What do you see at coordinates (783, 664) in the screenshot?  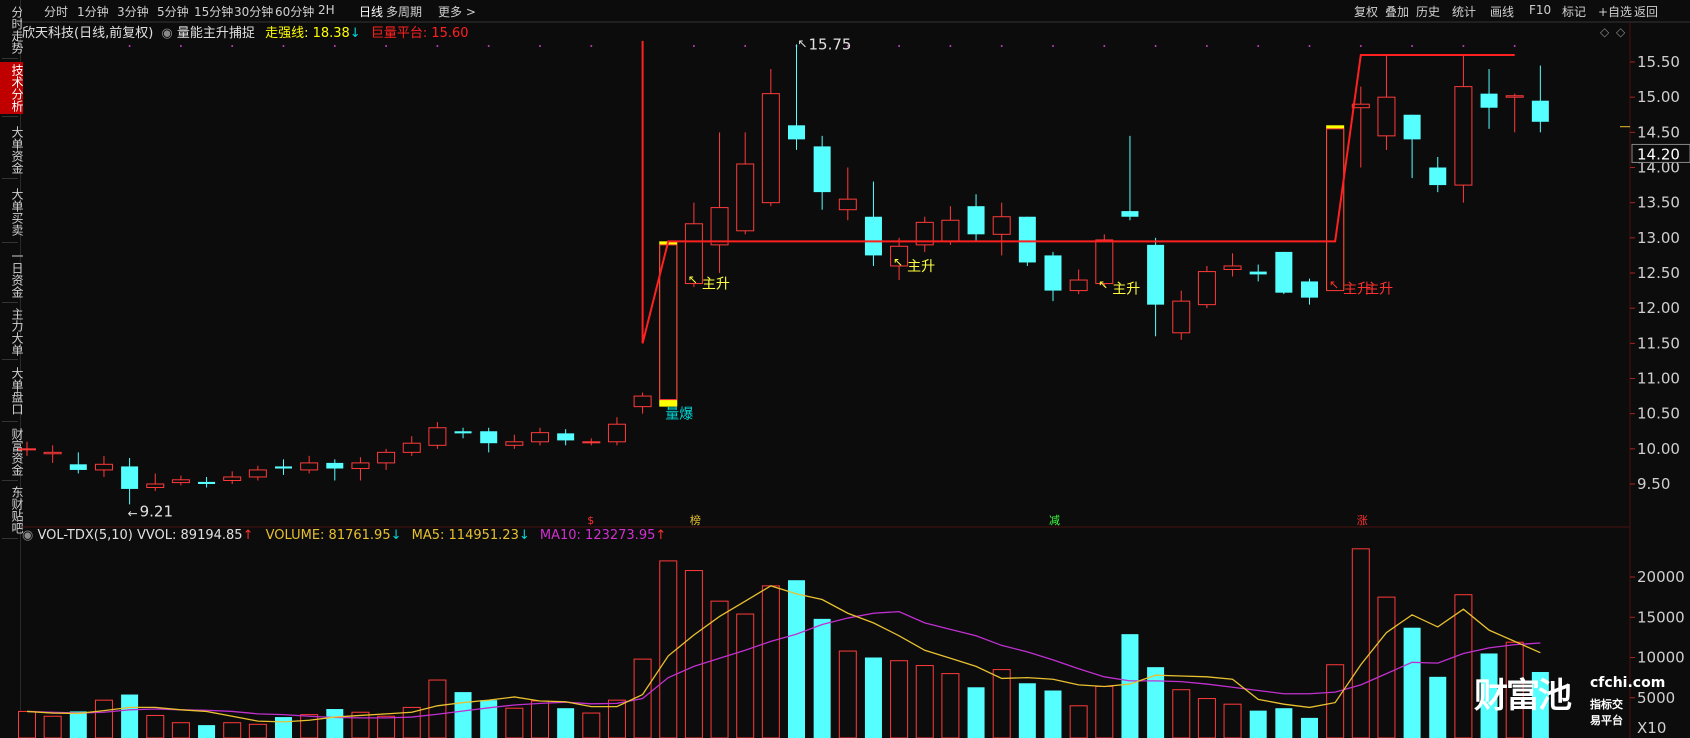 I see `ma10-line` at bounding box center [783, 664].